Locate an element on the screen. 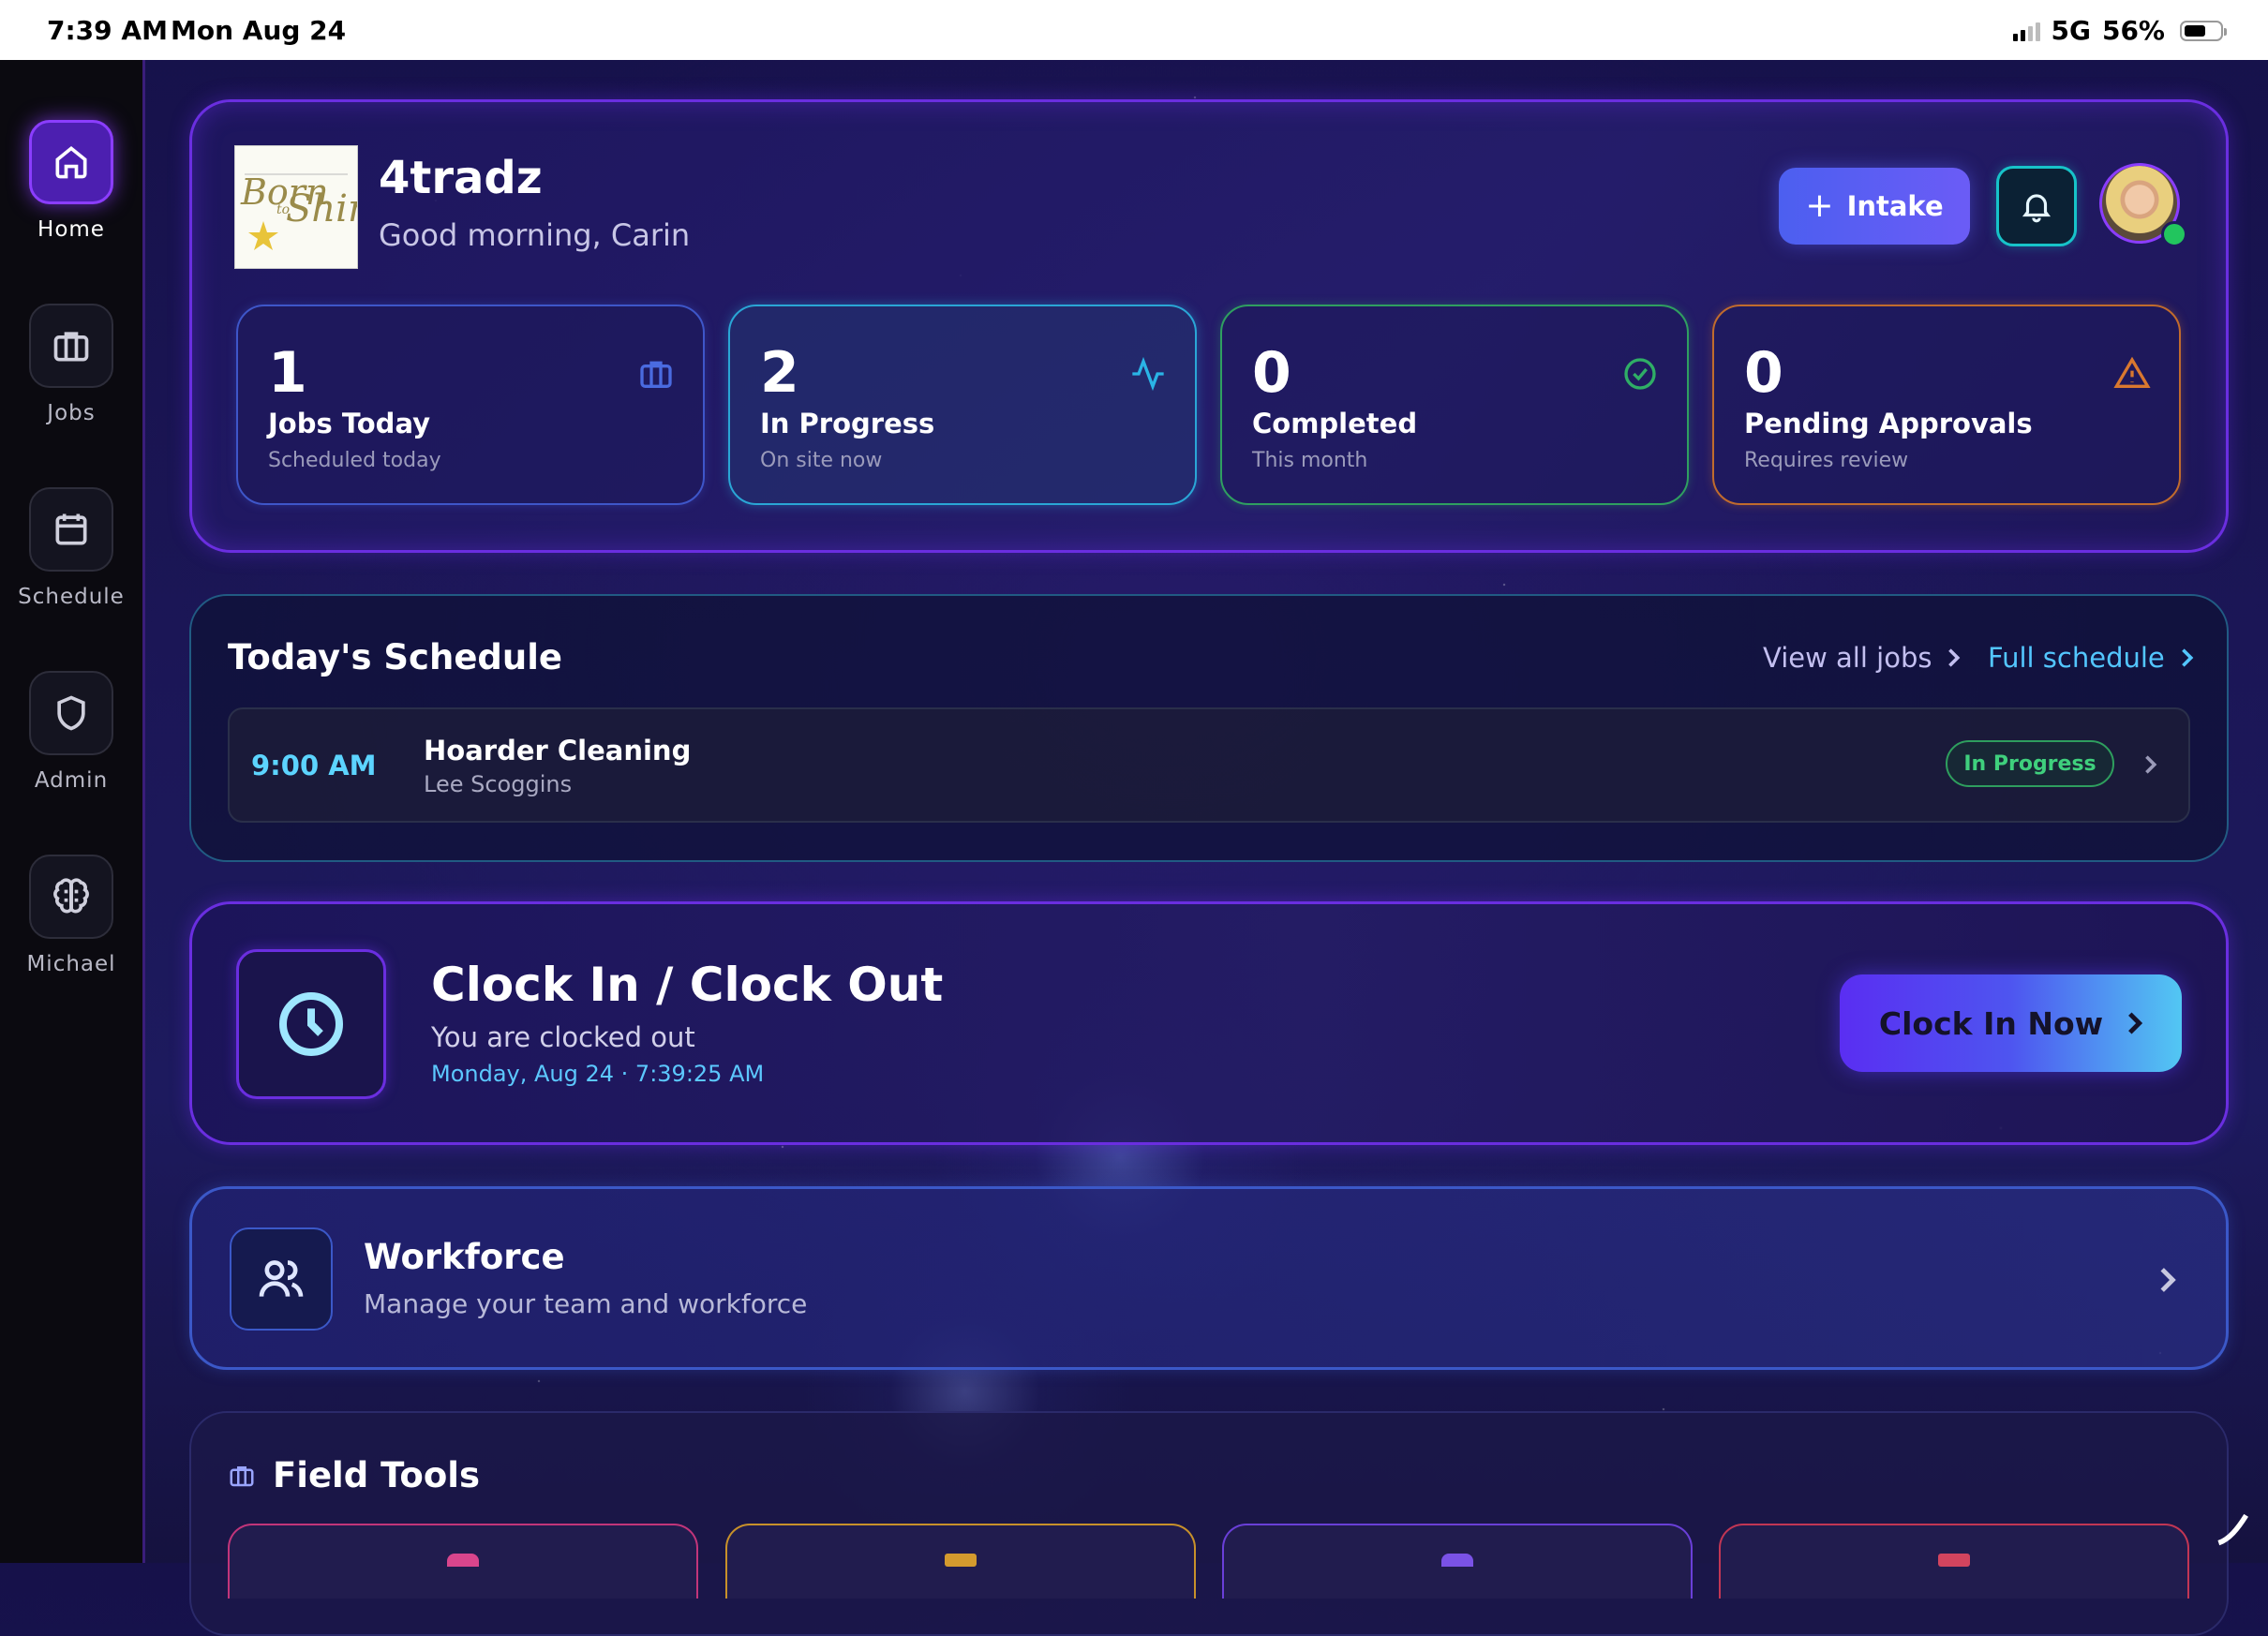 The width and height of the screenshot is (2268, 1636). notifications-button is located at coordinates (2037, 206).